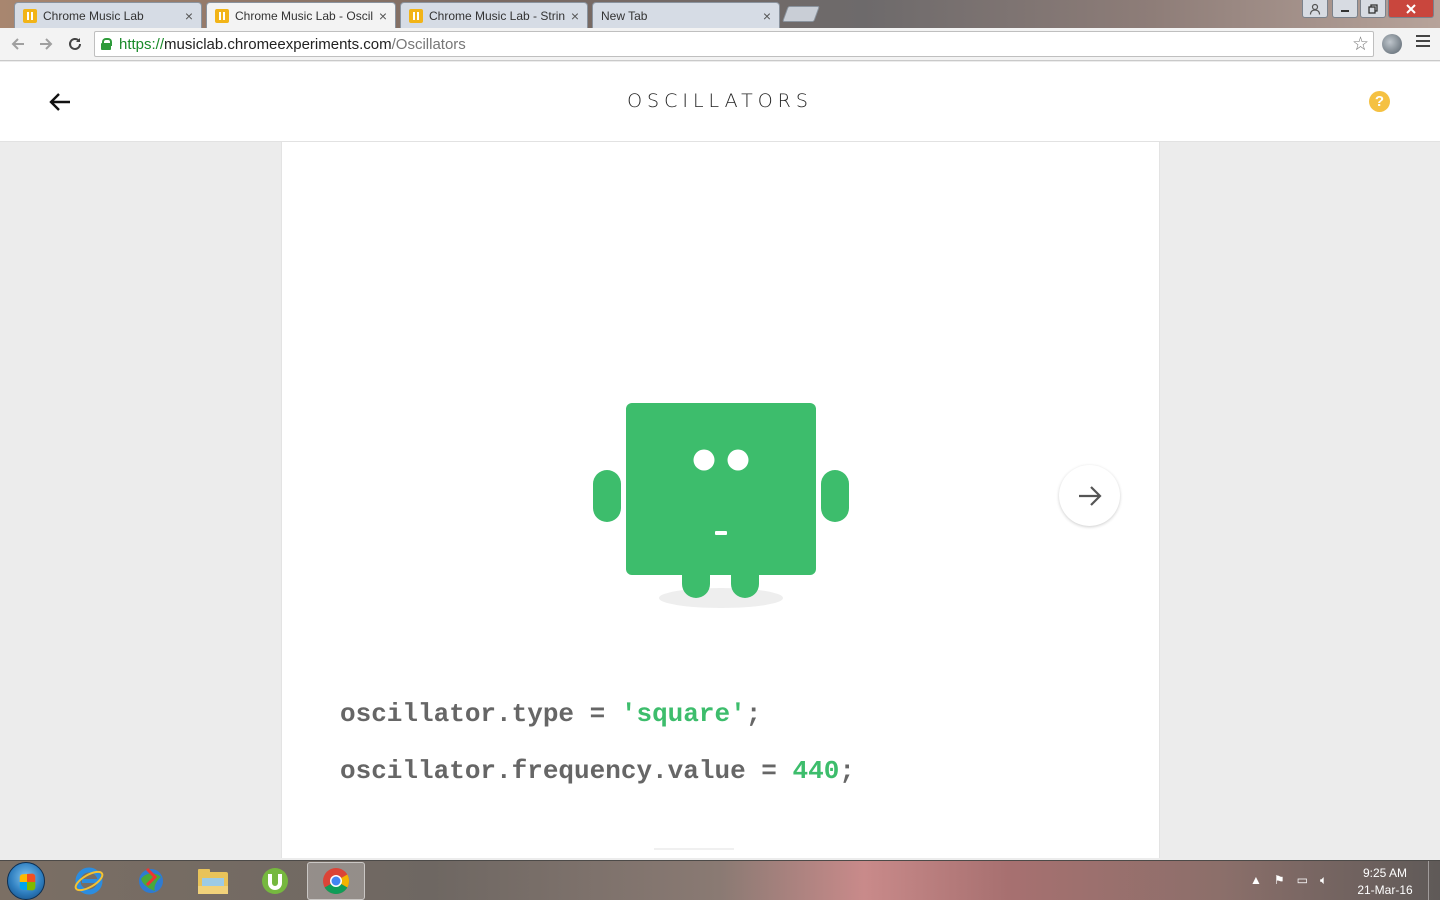 The height and width of the screenshot is (900, 1440). I want to click on forward-arrow-icon, so click(46, 44).